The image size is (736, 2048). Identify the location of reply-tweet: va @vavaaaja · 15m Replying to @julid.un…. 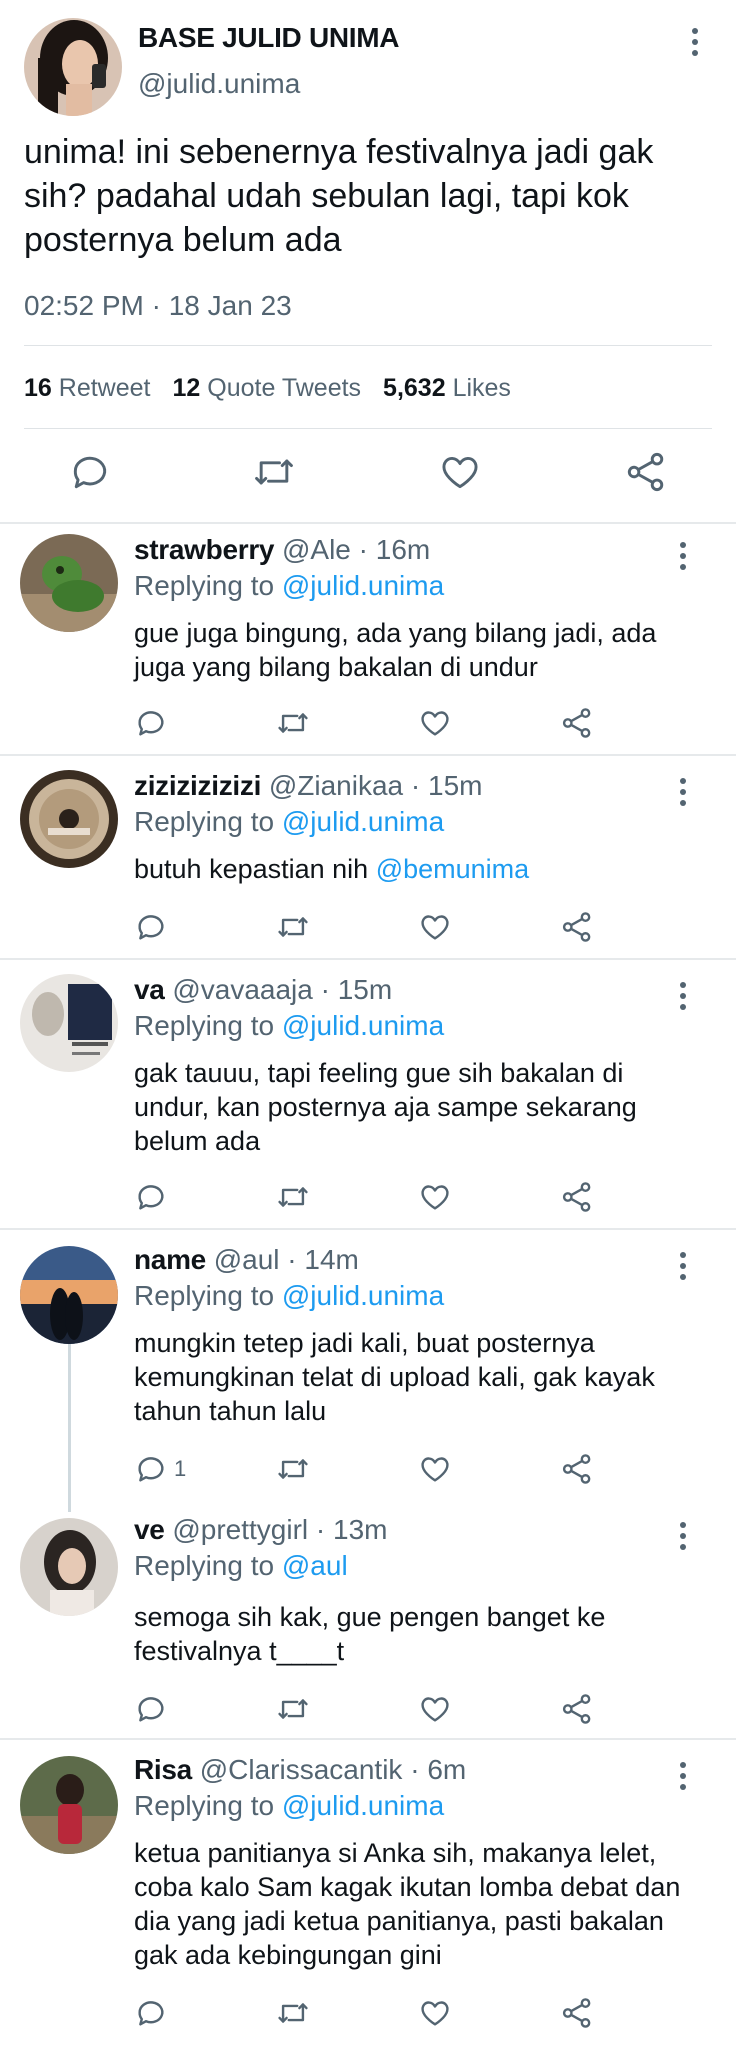
(368, 1094).